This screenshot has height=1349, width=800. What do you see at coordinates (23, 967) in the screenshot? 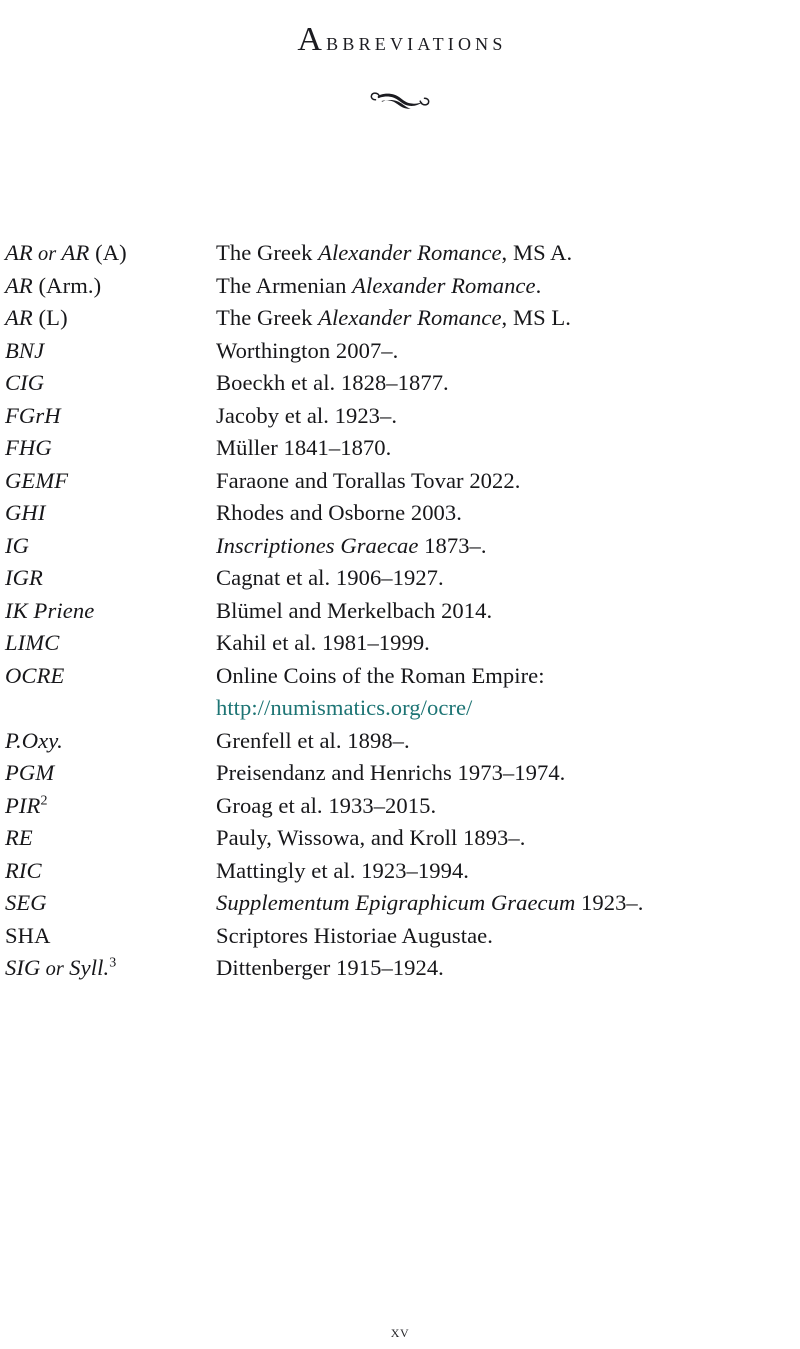
I see `term-run-italic: SIG` at bounding box center [23, 967].